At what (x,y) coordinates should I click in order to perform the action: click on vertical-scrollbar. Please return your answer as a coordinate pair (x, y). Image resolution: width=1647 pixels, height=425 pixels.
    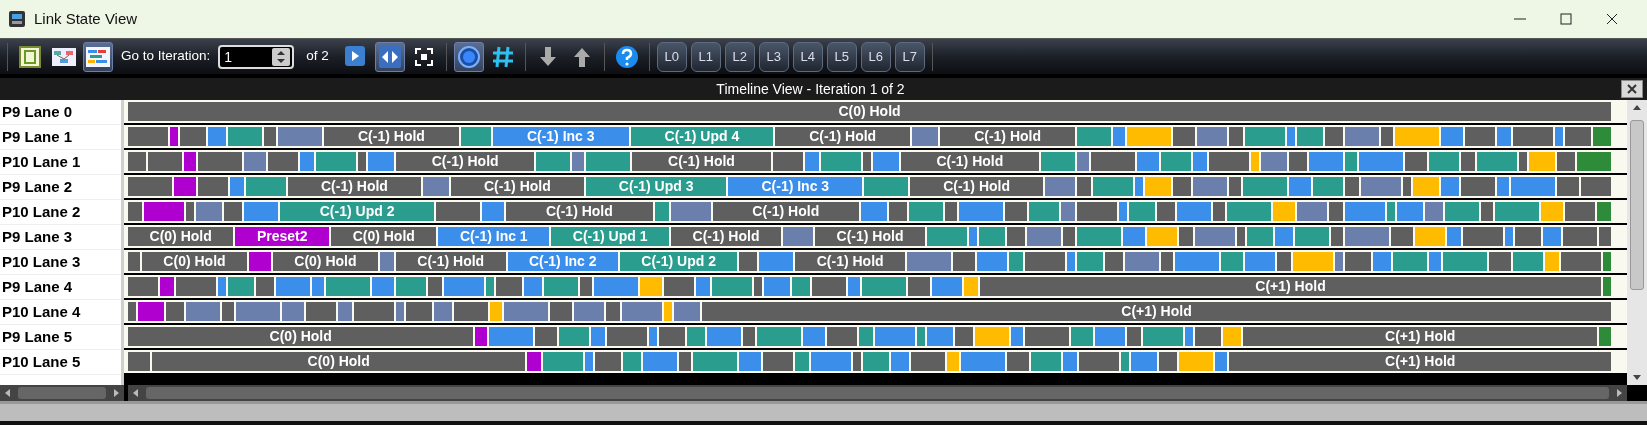
    Looking at the image, I should click on (1637, 242).